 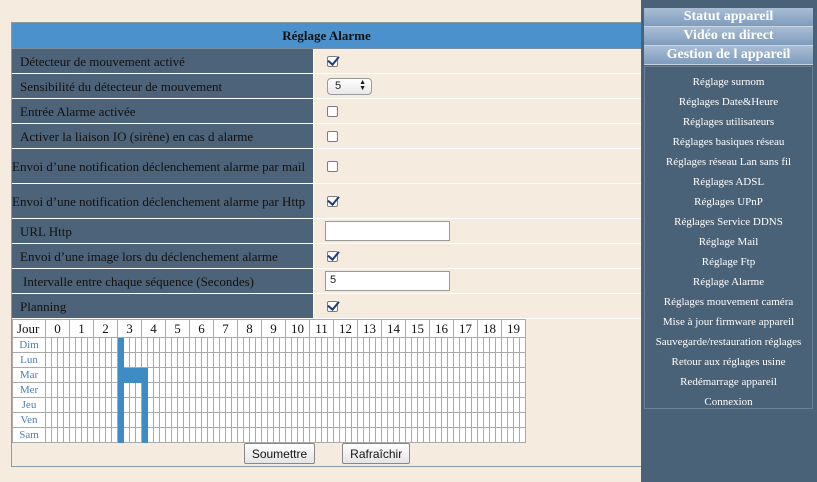 I want to click on alarm-input-checkbox, so click(x=332, y=111).